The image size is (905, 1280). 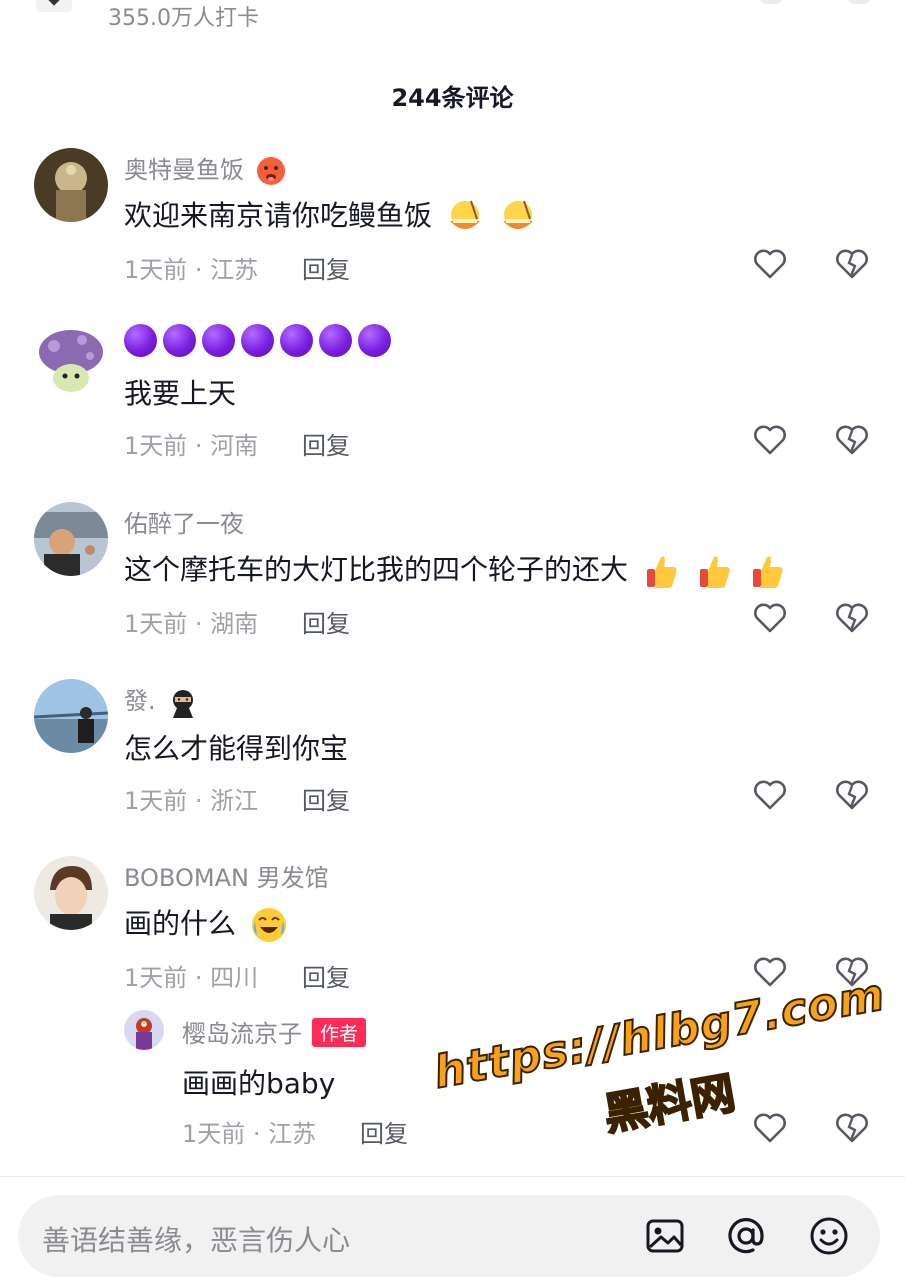 What do you see at coordinates (452, 231) in the screenshot?
I see `comment-item: 奥特曼鱼饭 欢迎来南京请你吃鳗鱼饭 1天前 · 江苏 回复` at bounding box center [452, 231].